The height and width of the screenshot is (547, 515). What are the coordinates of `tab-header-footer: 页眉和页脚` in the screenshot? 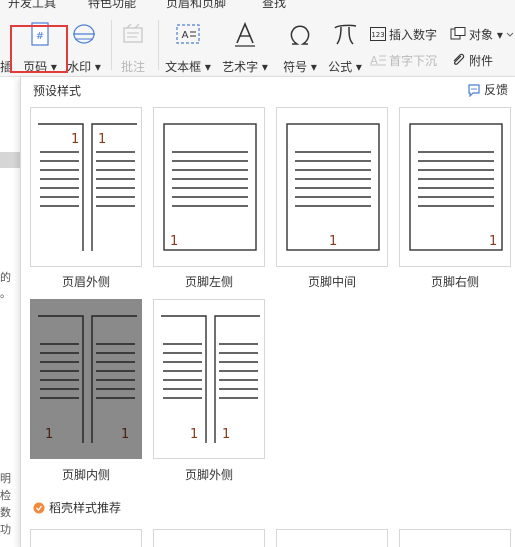 It's located at (196, 5).